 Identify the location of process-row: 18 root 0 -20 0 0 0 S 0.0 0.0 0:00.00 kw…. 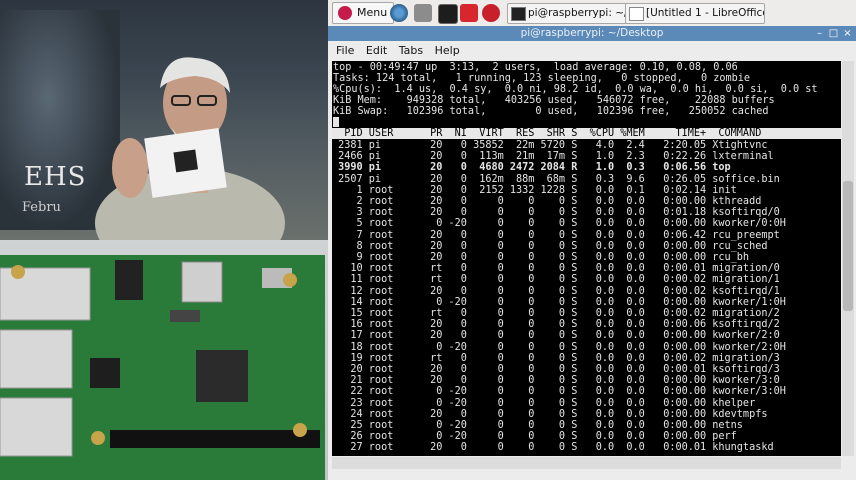
(559, 347).